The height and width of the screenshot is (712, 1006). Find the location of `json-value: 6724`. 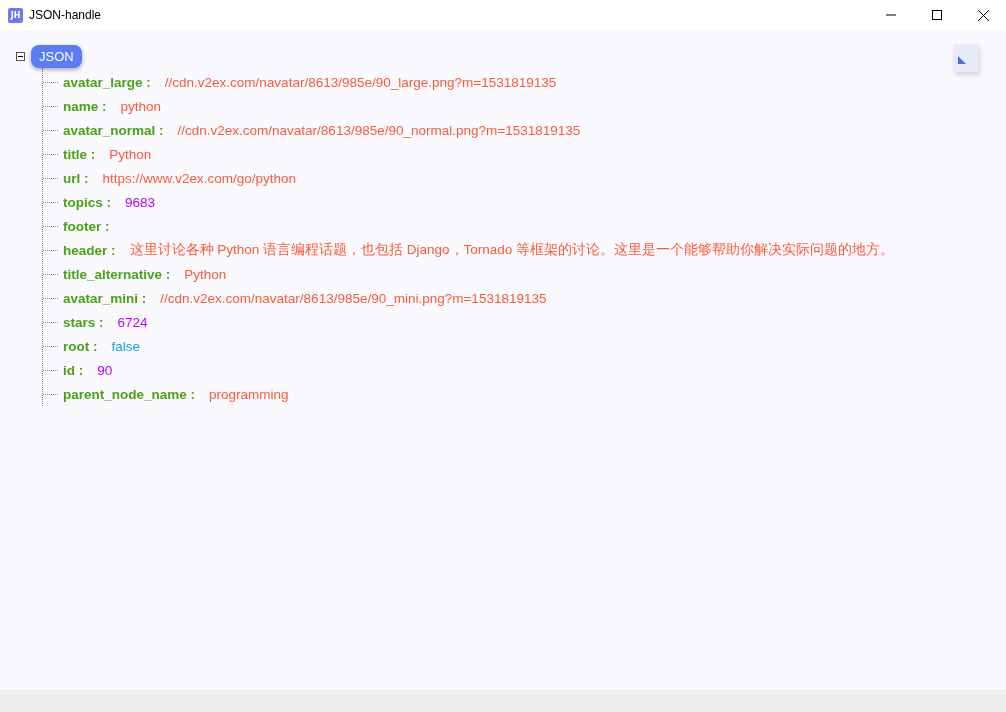

json-value: 6724 is located at coordinates (132, 322).